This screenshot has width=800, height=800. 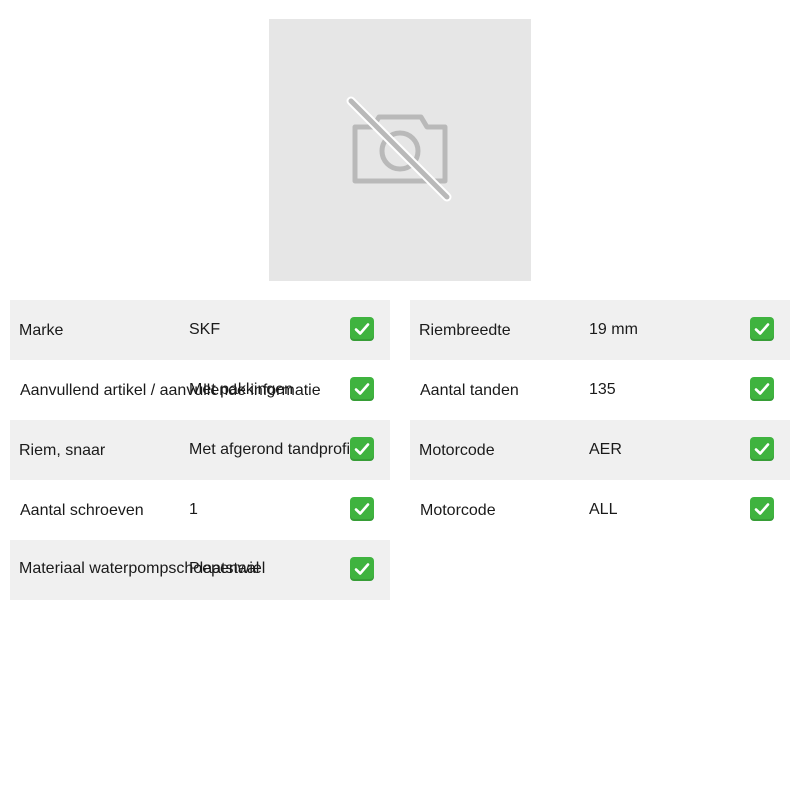 What do you see at coordinates (193, 509) in the screenshot?
I see `spec-value: 1` at bounding box center [193, 509].